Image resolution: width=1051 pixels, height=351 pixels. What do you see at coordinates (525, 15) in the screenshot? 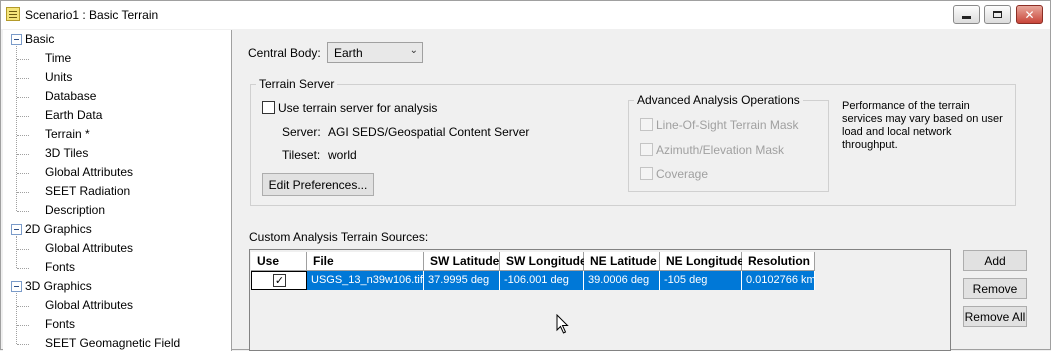
I see `title-bar: Scenario1 : Basic Terrain ✕` at bounding box center [525, 15].